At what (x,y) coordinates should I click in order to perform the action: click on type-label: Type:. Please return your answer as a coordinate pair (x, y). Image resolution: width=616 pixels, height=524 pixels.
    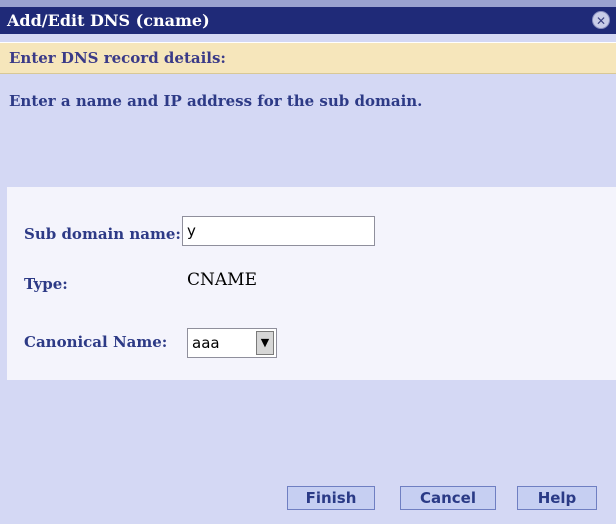
    Looking at the image, I should click on (46, 284).